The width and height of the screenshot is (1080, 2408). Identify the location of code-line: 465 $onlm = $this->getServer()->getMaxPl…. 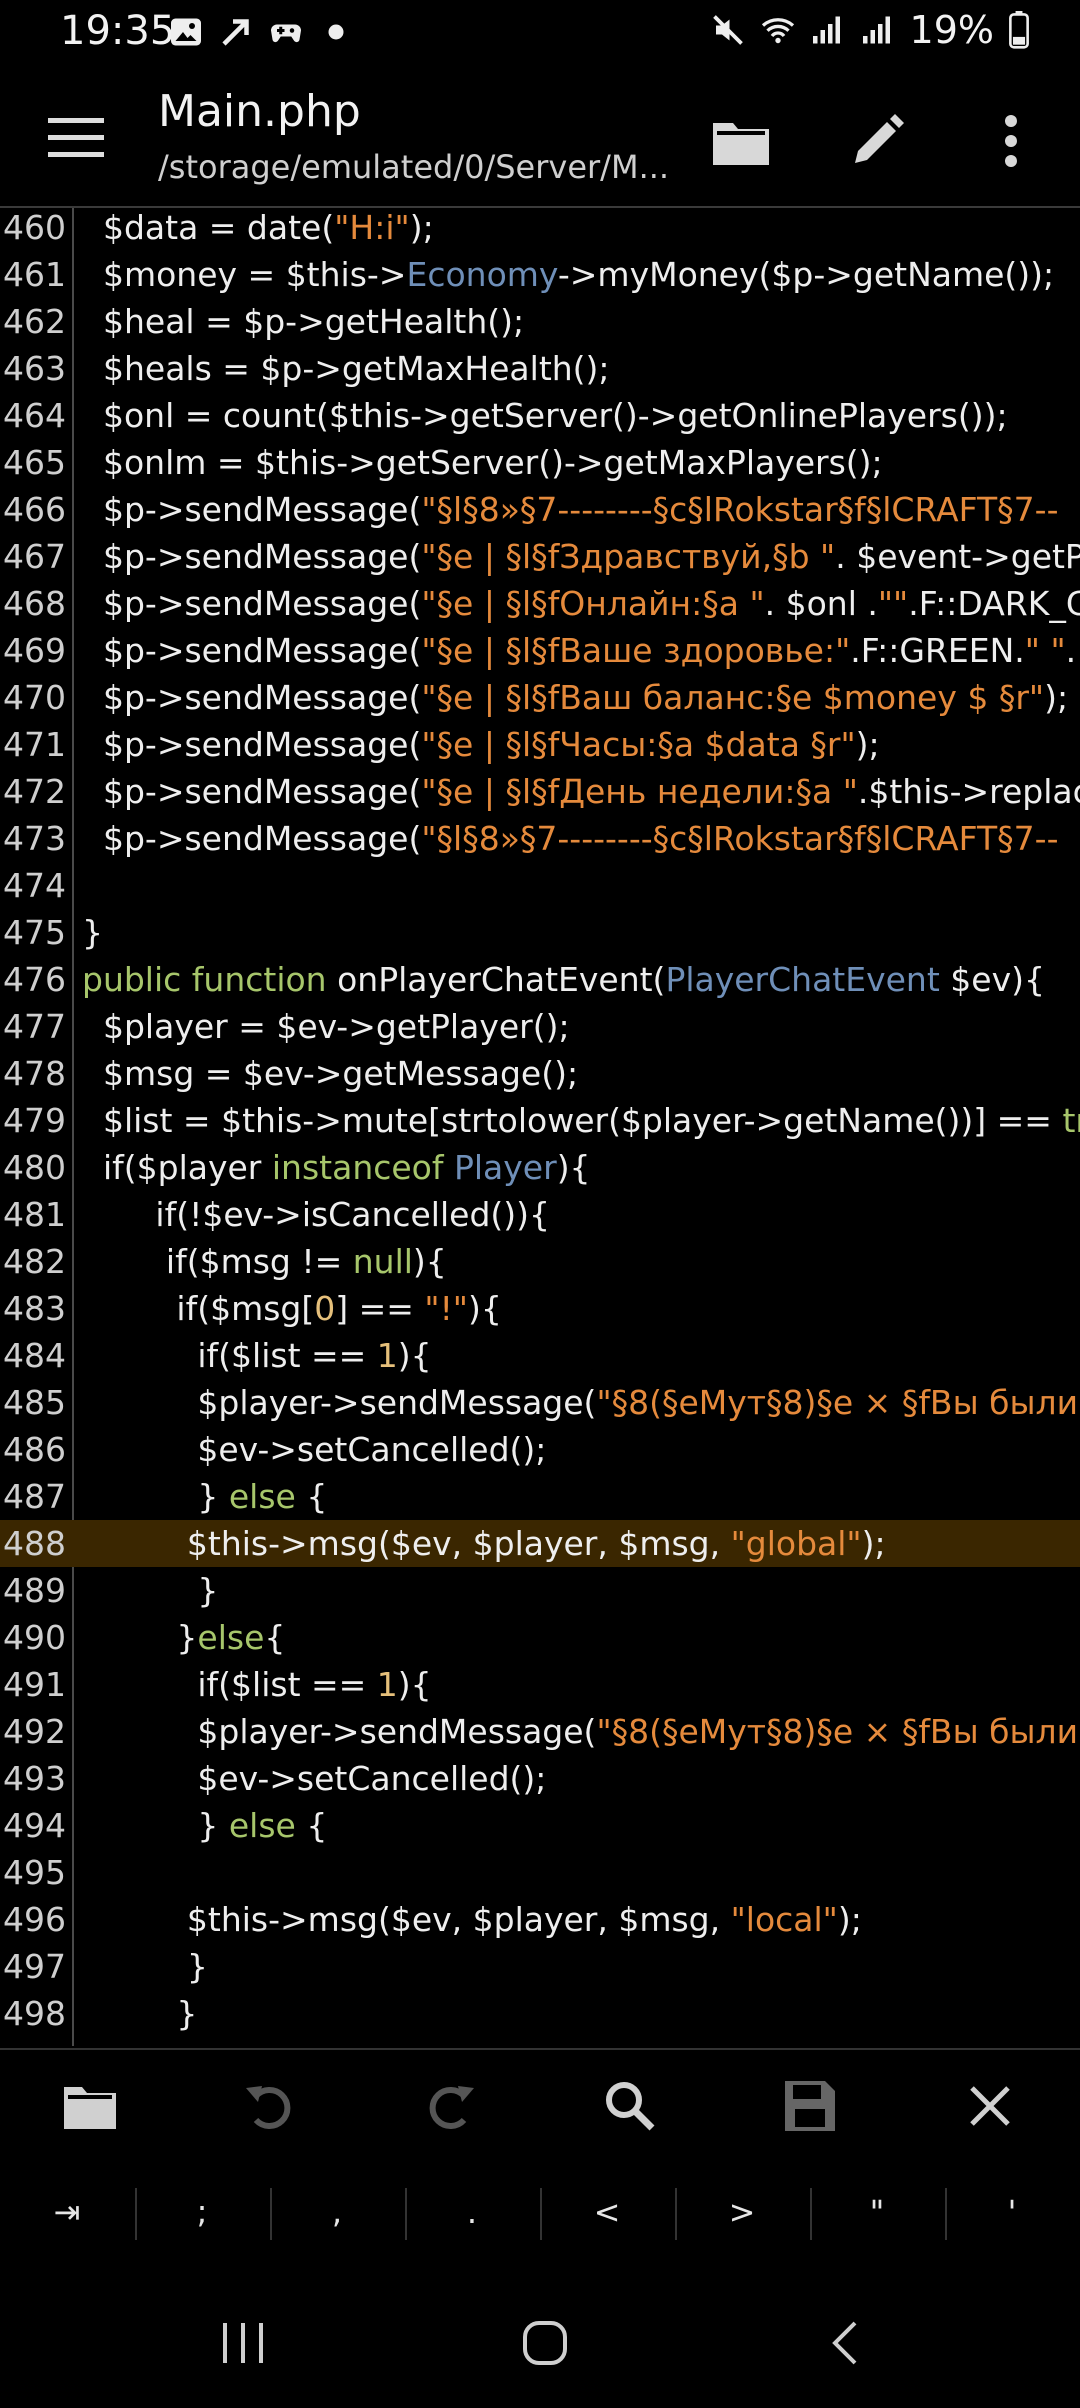
(540, 462).